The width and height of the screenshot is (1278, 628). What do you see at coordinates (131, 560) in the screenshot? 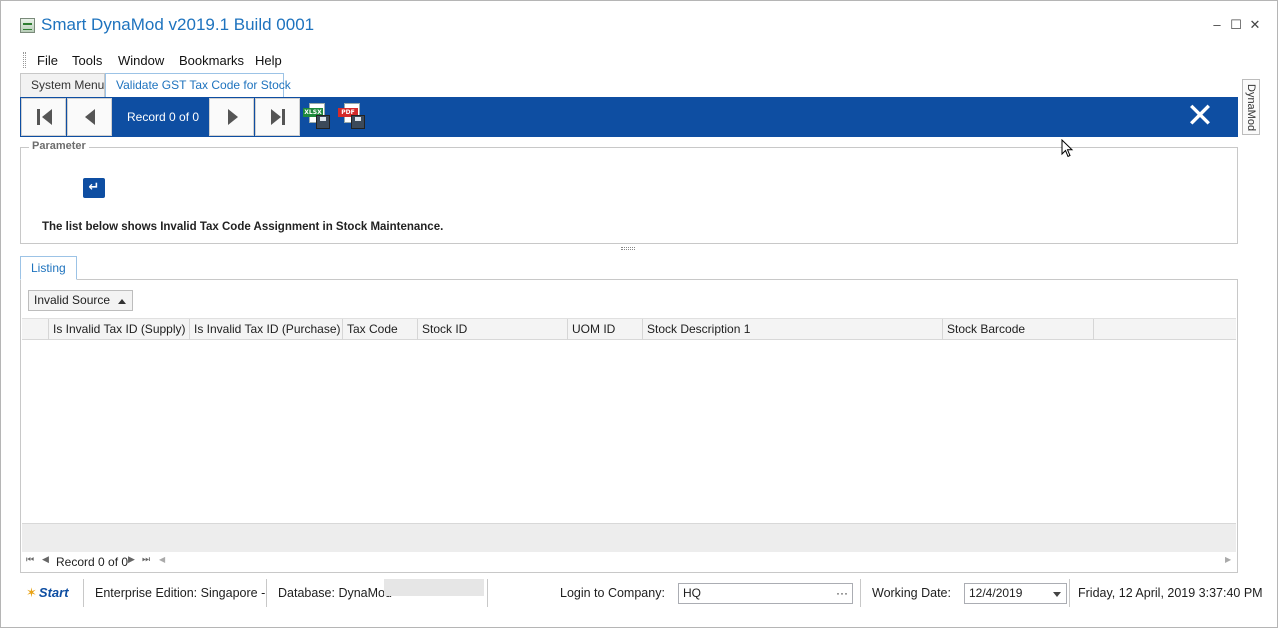
I see `pager-next-icon: ▶` at bounding box center [131, 560].